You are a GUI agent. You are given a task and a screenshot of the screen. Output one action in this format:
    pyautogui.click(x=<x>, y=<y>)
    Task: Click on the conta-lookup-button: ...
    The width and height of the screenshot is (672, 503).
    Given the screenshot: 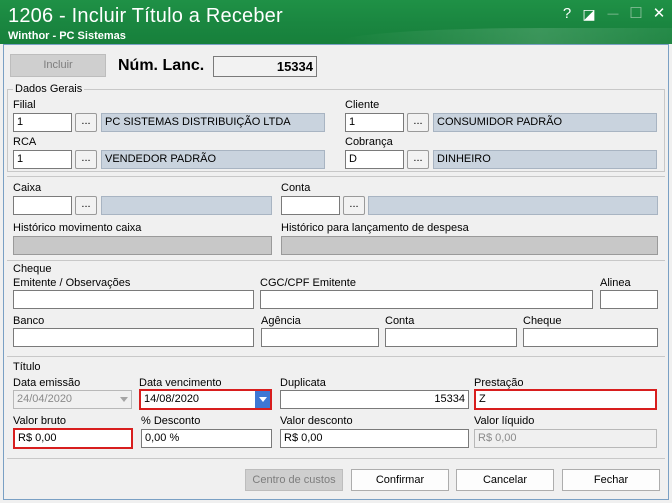 What is the action you would take?
    pyautogui.click(x=354, y=205)
    